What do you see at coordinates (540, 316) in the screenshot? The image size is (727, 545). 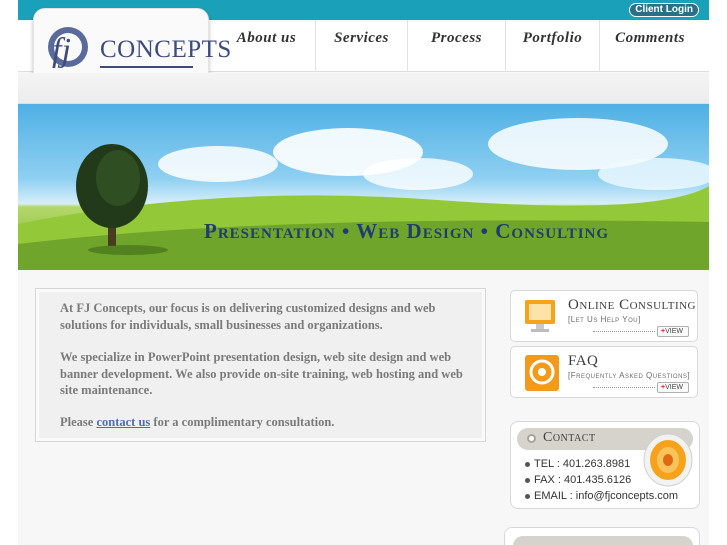 I see `monitor-icon` at bounding box center [540, 316].